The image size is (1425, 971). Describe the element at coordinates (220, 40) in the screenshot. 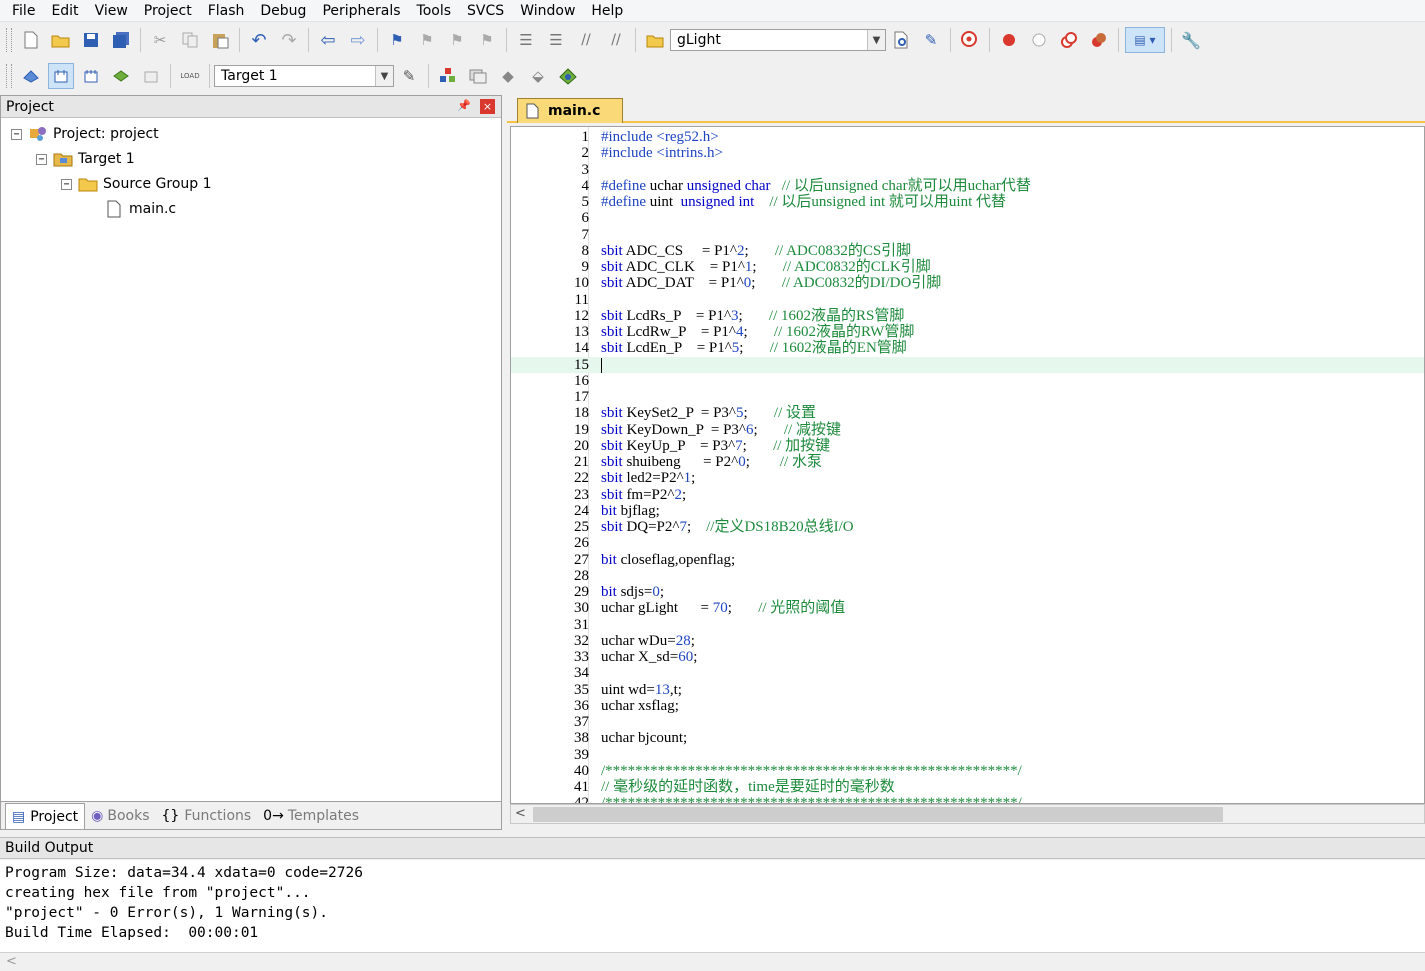

I see `paste-icon` at that location.